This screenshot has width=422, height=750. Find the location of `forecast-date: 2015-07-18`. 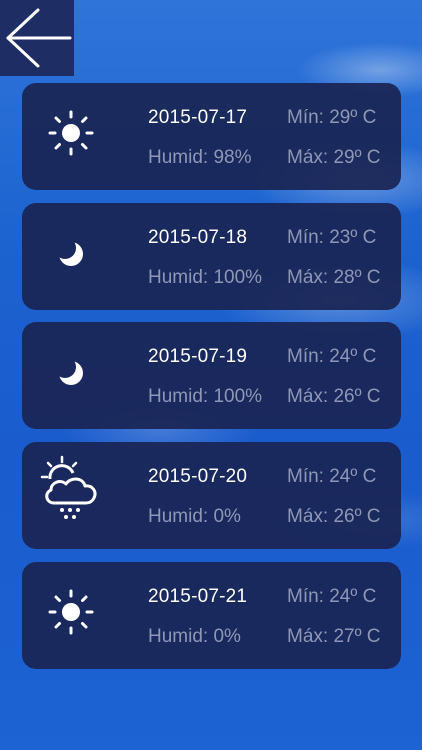

forecast-date: 2015-07-18 is located at coordinates (198, 237).